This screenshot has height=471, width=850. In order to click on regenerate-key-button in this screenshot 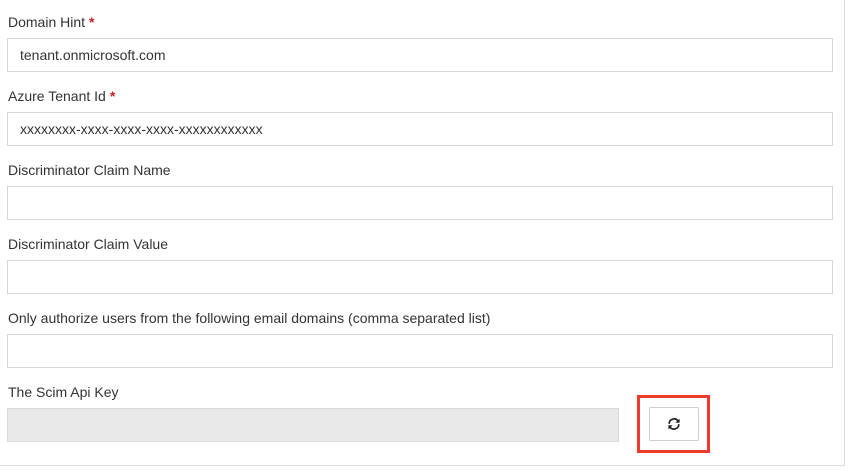, I will do `click(674, 424)`.